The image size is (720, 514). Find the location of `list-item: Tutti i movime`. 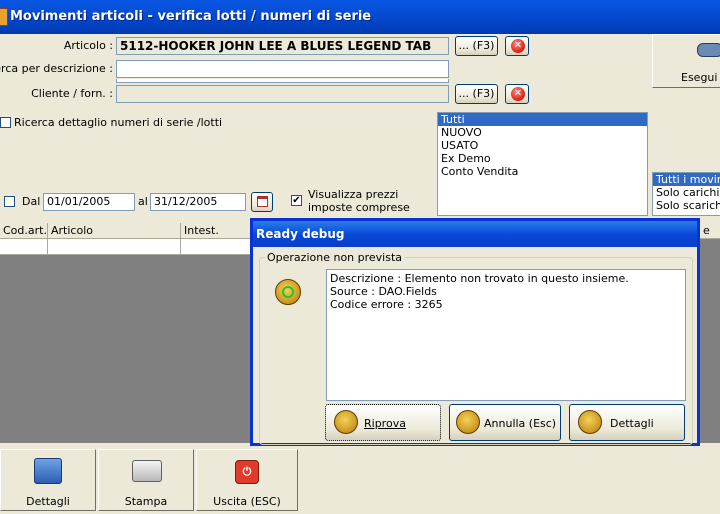

list-item: Tutti i movime is located at coordinates (686, 179).